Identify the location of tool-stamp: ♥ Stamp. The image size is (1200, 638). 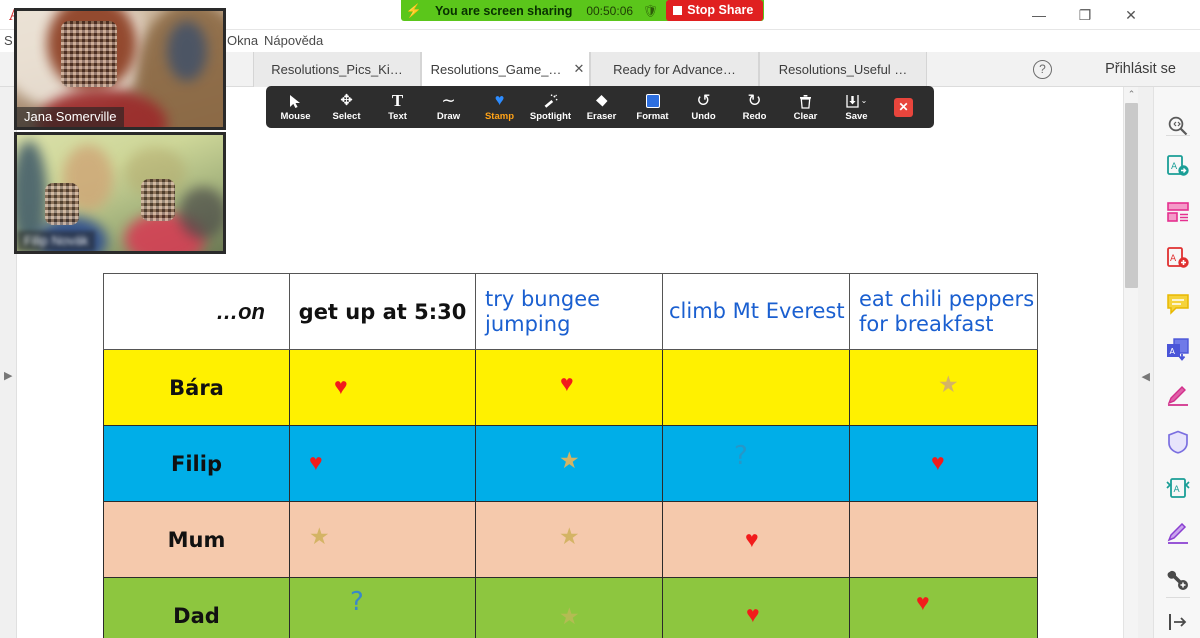
(499, 107).